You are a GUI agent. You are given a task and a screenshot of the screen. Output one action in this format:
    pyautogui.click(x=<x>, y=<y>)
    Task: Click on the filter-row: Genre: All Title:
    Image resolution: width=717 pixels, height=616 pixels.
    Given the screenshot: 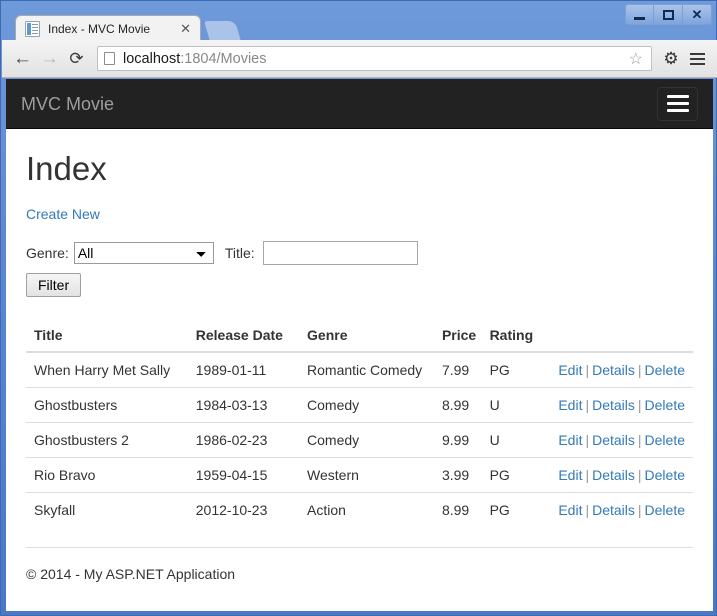 What is the action you would take?
    pyautogui.click(x=359, y=253)
    